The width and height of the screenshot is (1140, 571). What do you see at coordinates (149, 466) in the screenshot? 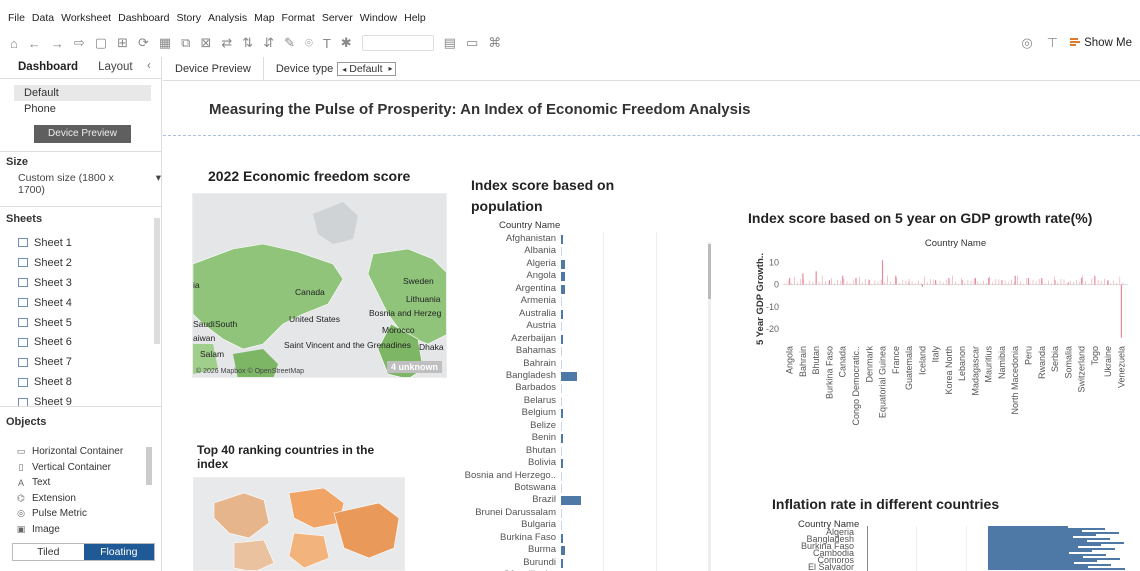
I see `objects-scrollbar` at bounding box center [149, 466].